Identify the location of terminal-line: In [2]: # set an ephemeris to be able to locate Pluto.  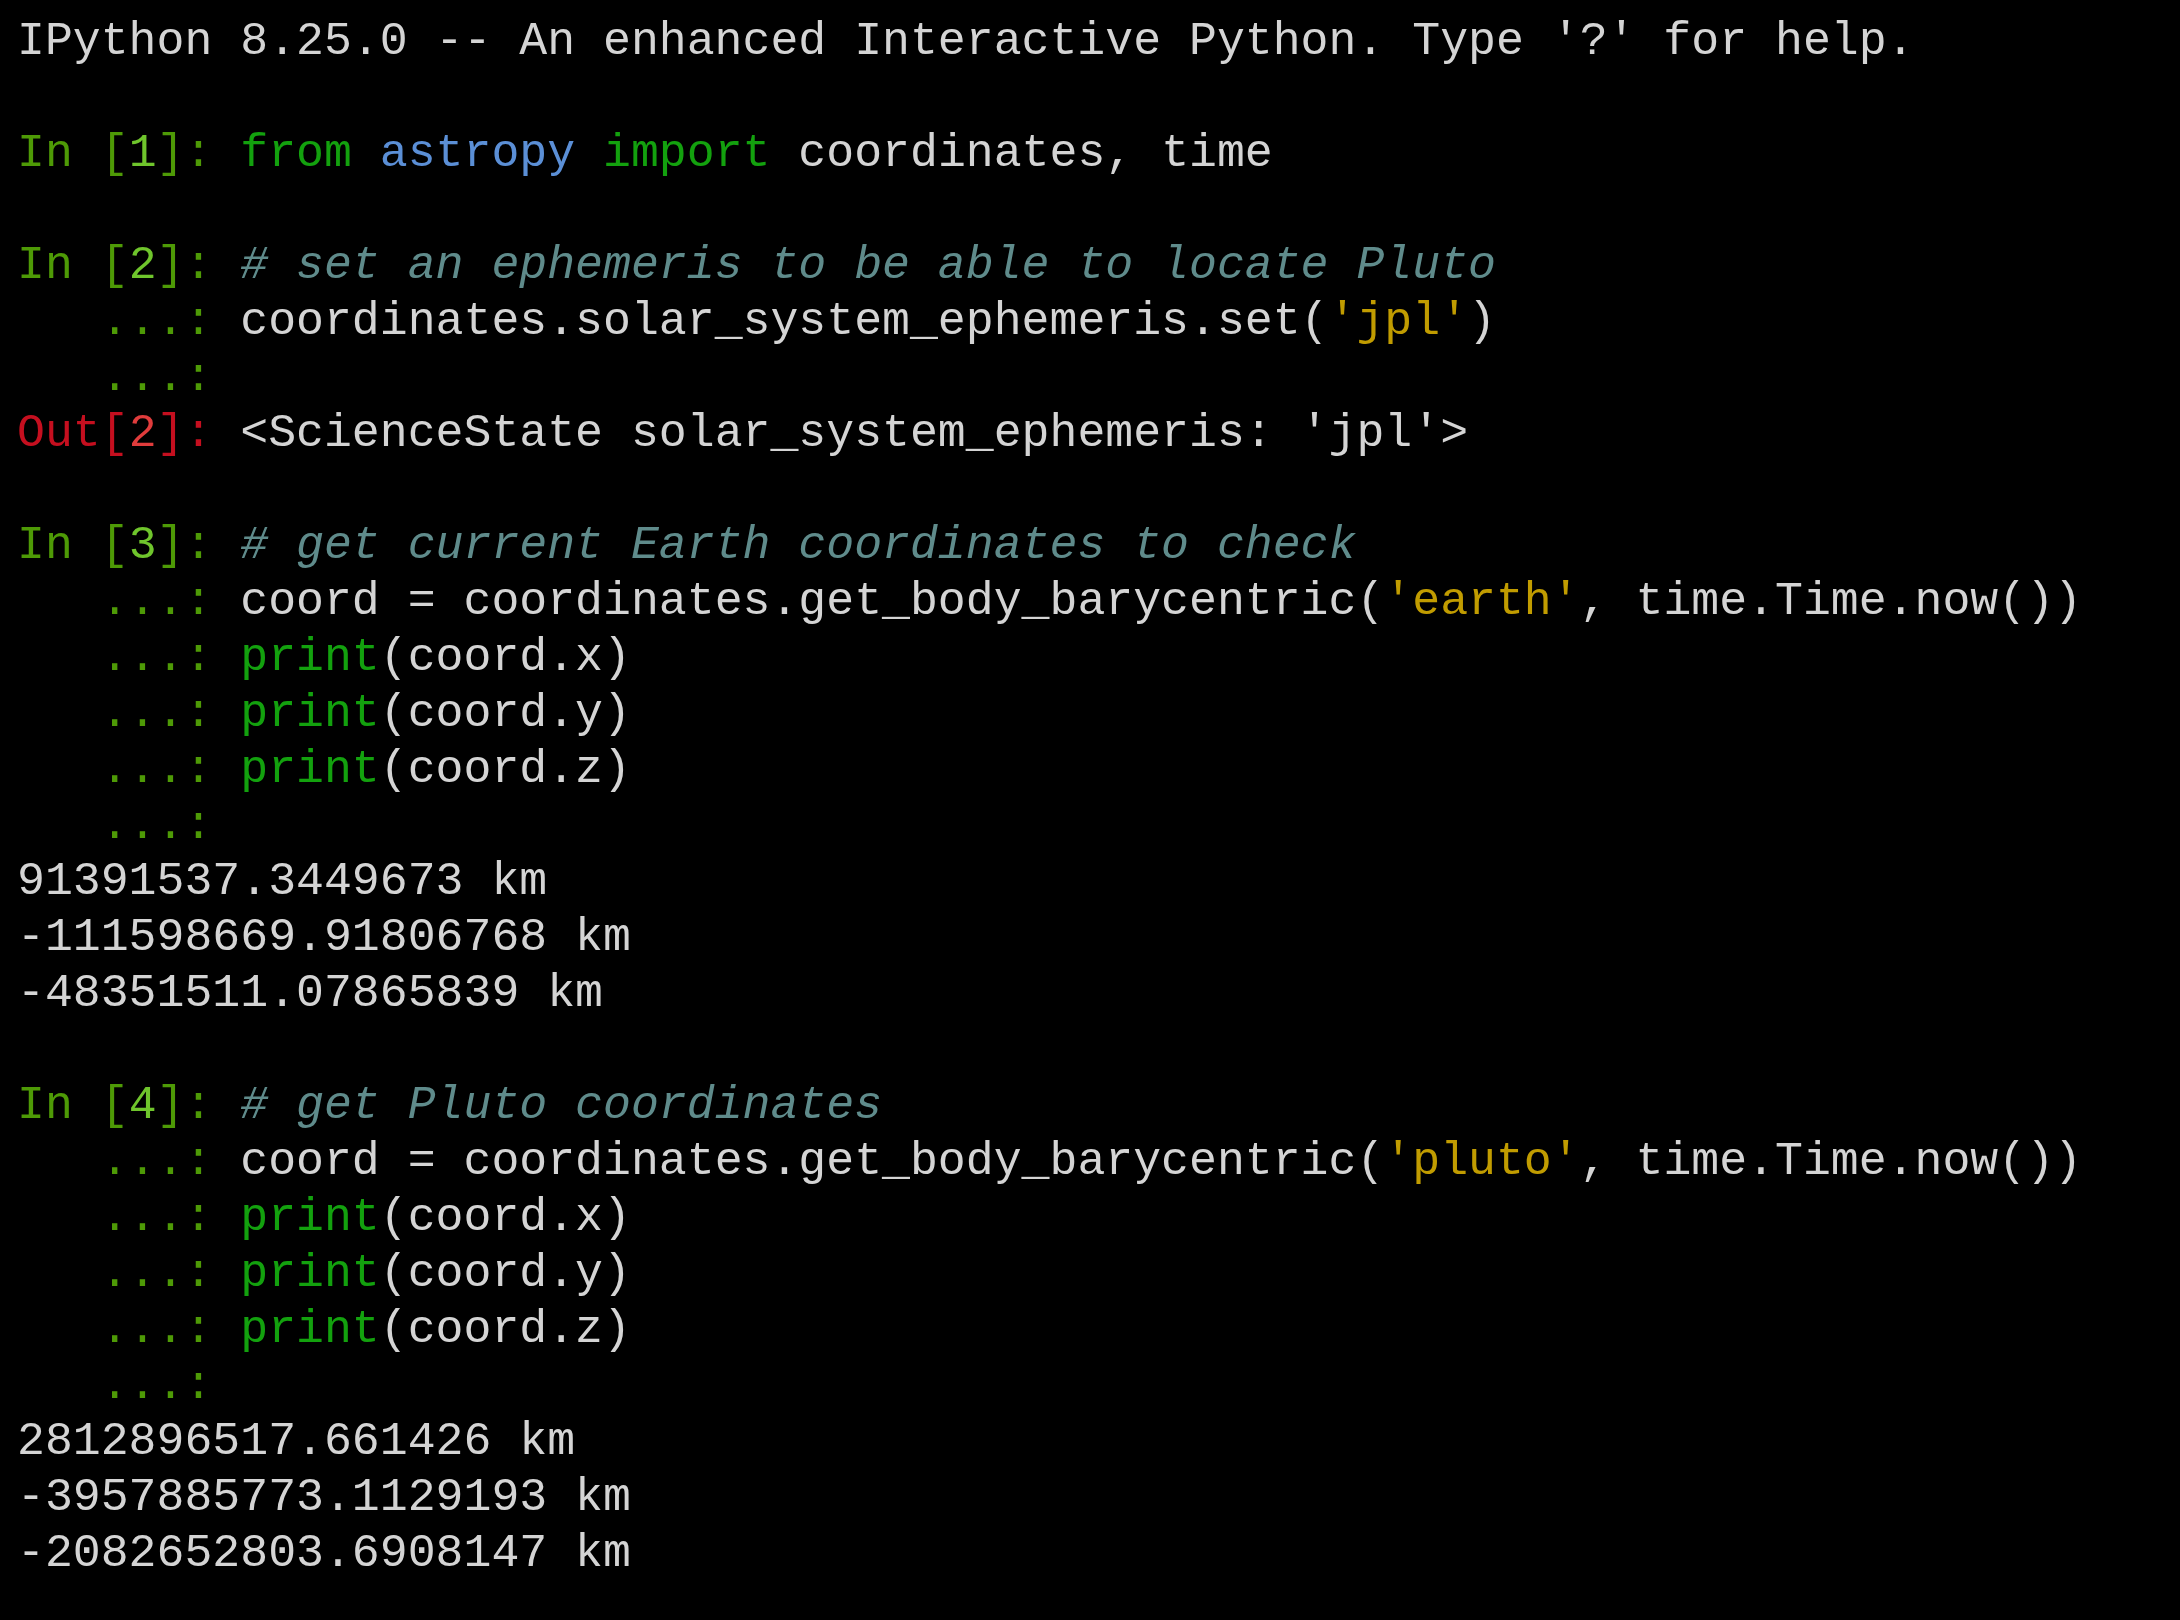
(756, 266).